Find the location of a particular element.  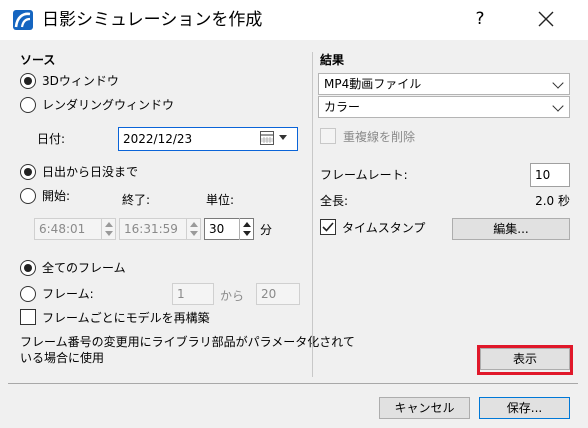

help-button: ? is located at coordinates (480, 19).